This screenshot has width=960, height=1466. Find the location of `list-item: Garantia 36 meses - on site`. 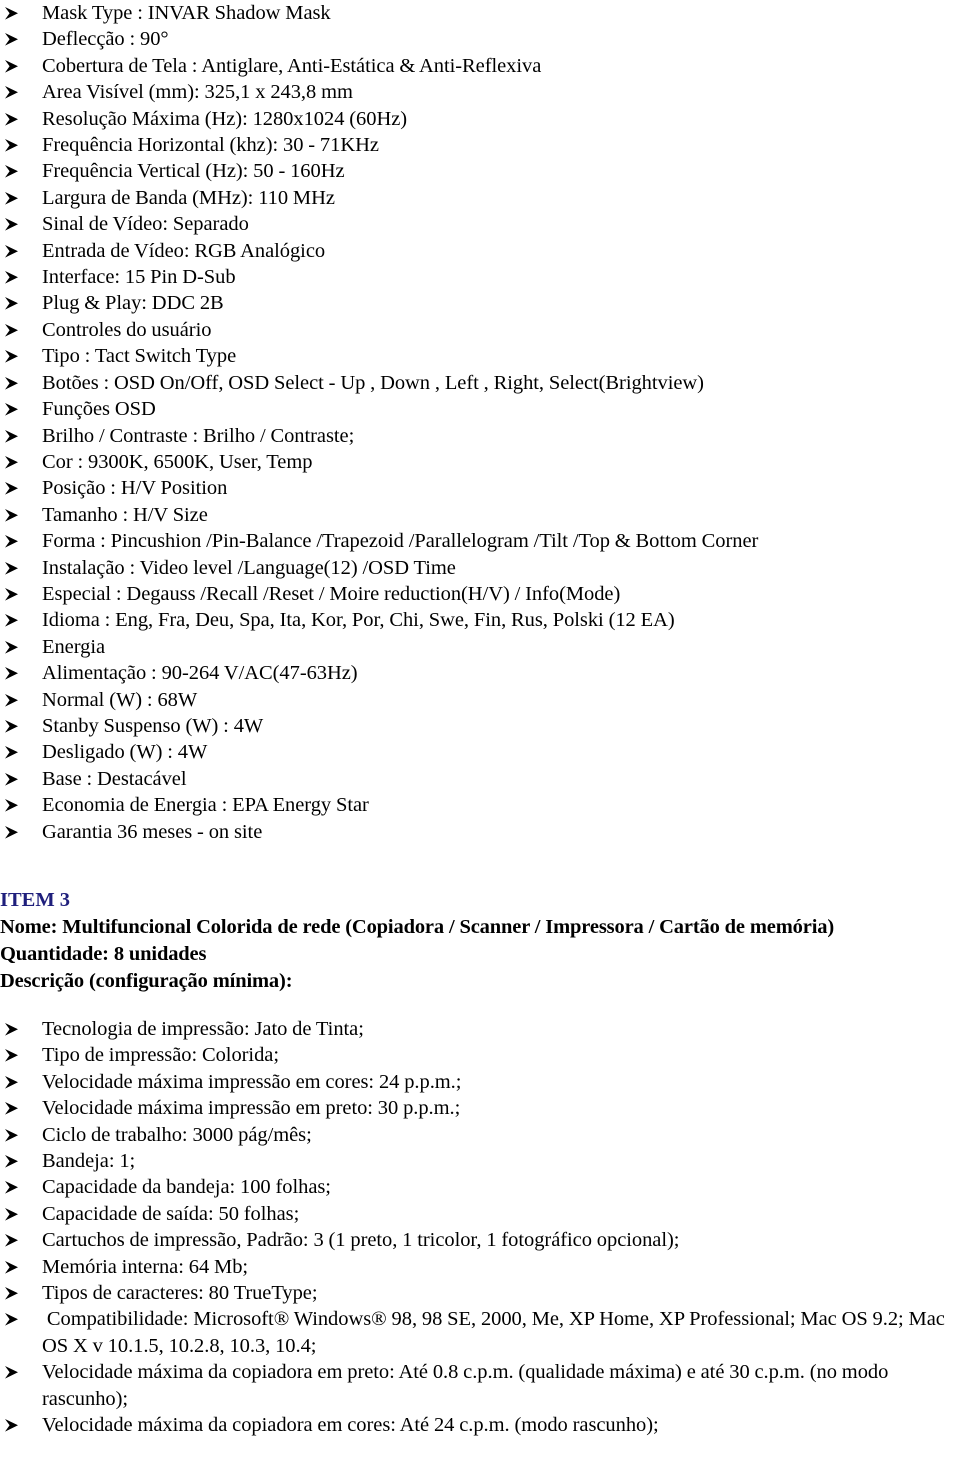

list-item: Garantia 36 meses - on site is located at coordinates (480, 832).